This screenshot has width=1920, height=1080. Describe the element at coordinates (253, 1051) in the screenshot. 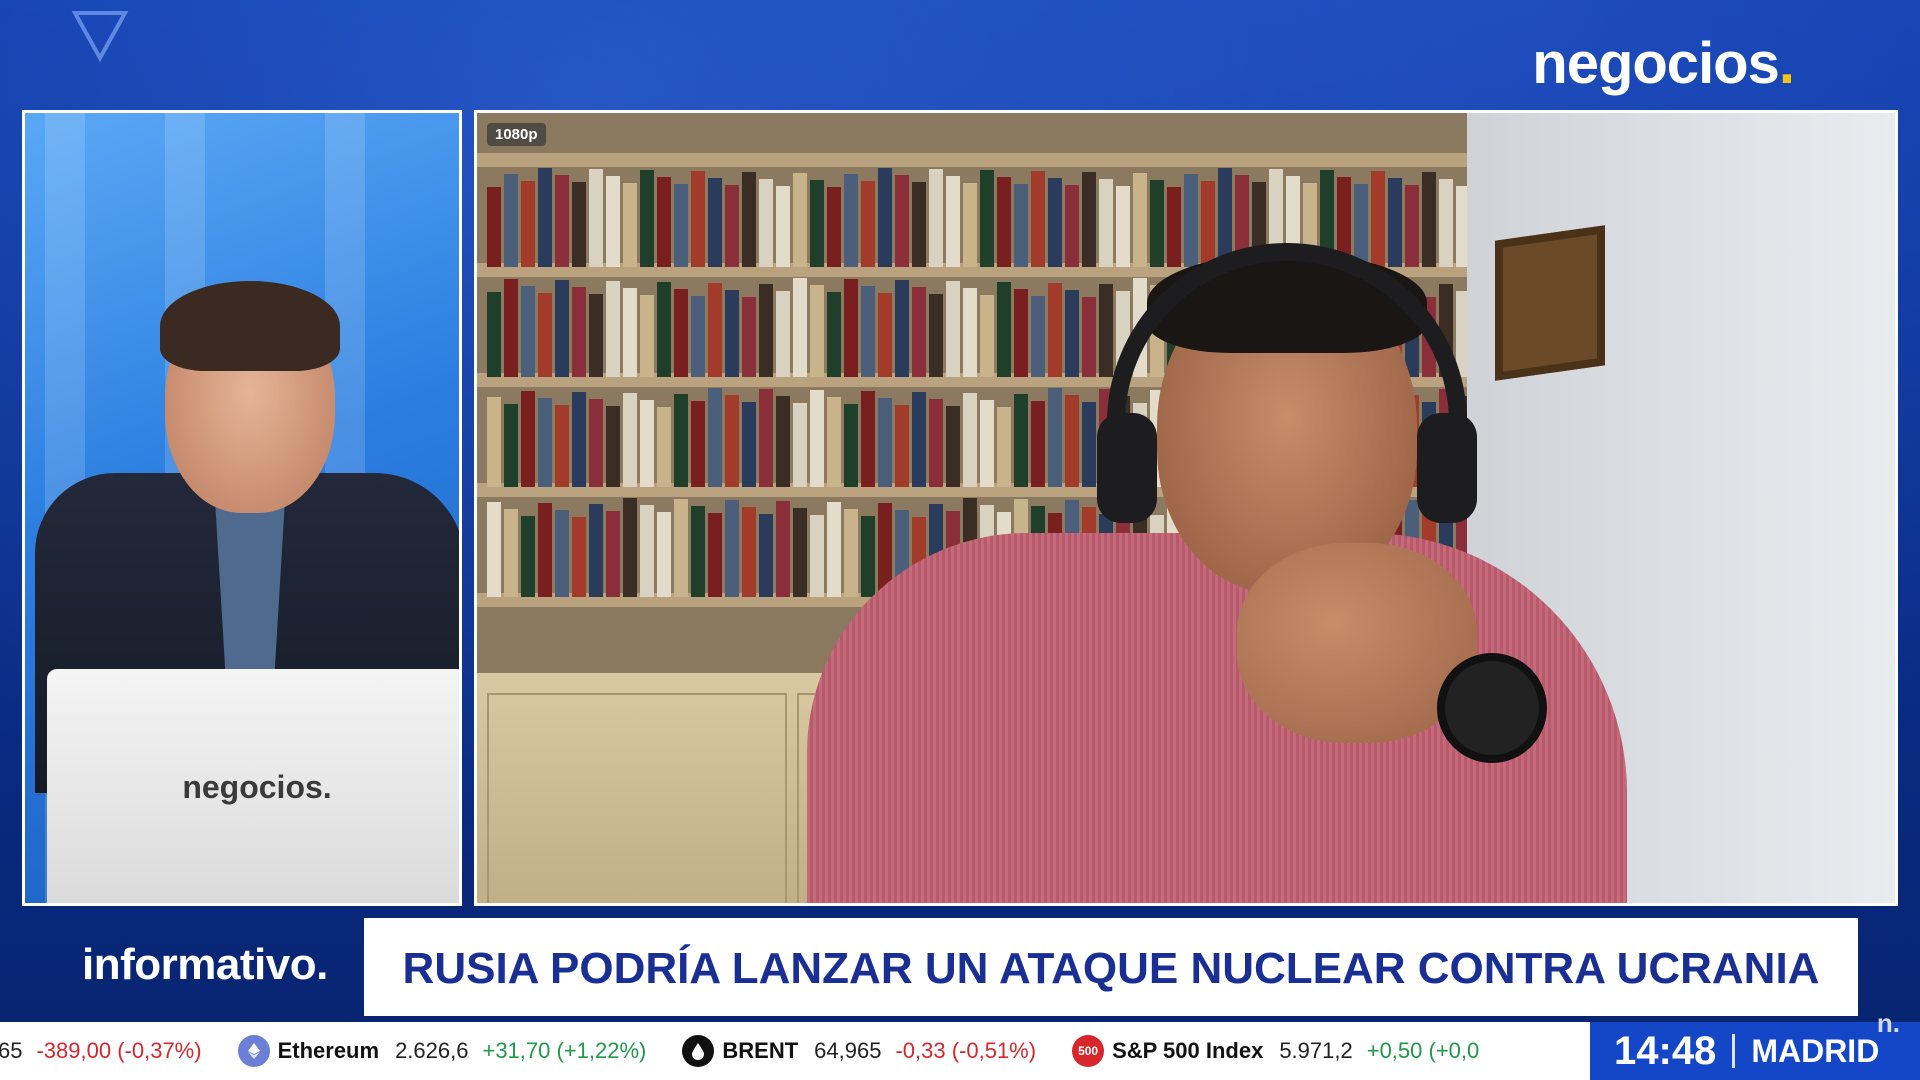

I see `ethereum-icon` at that location.